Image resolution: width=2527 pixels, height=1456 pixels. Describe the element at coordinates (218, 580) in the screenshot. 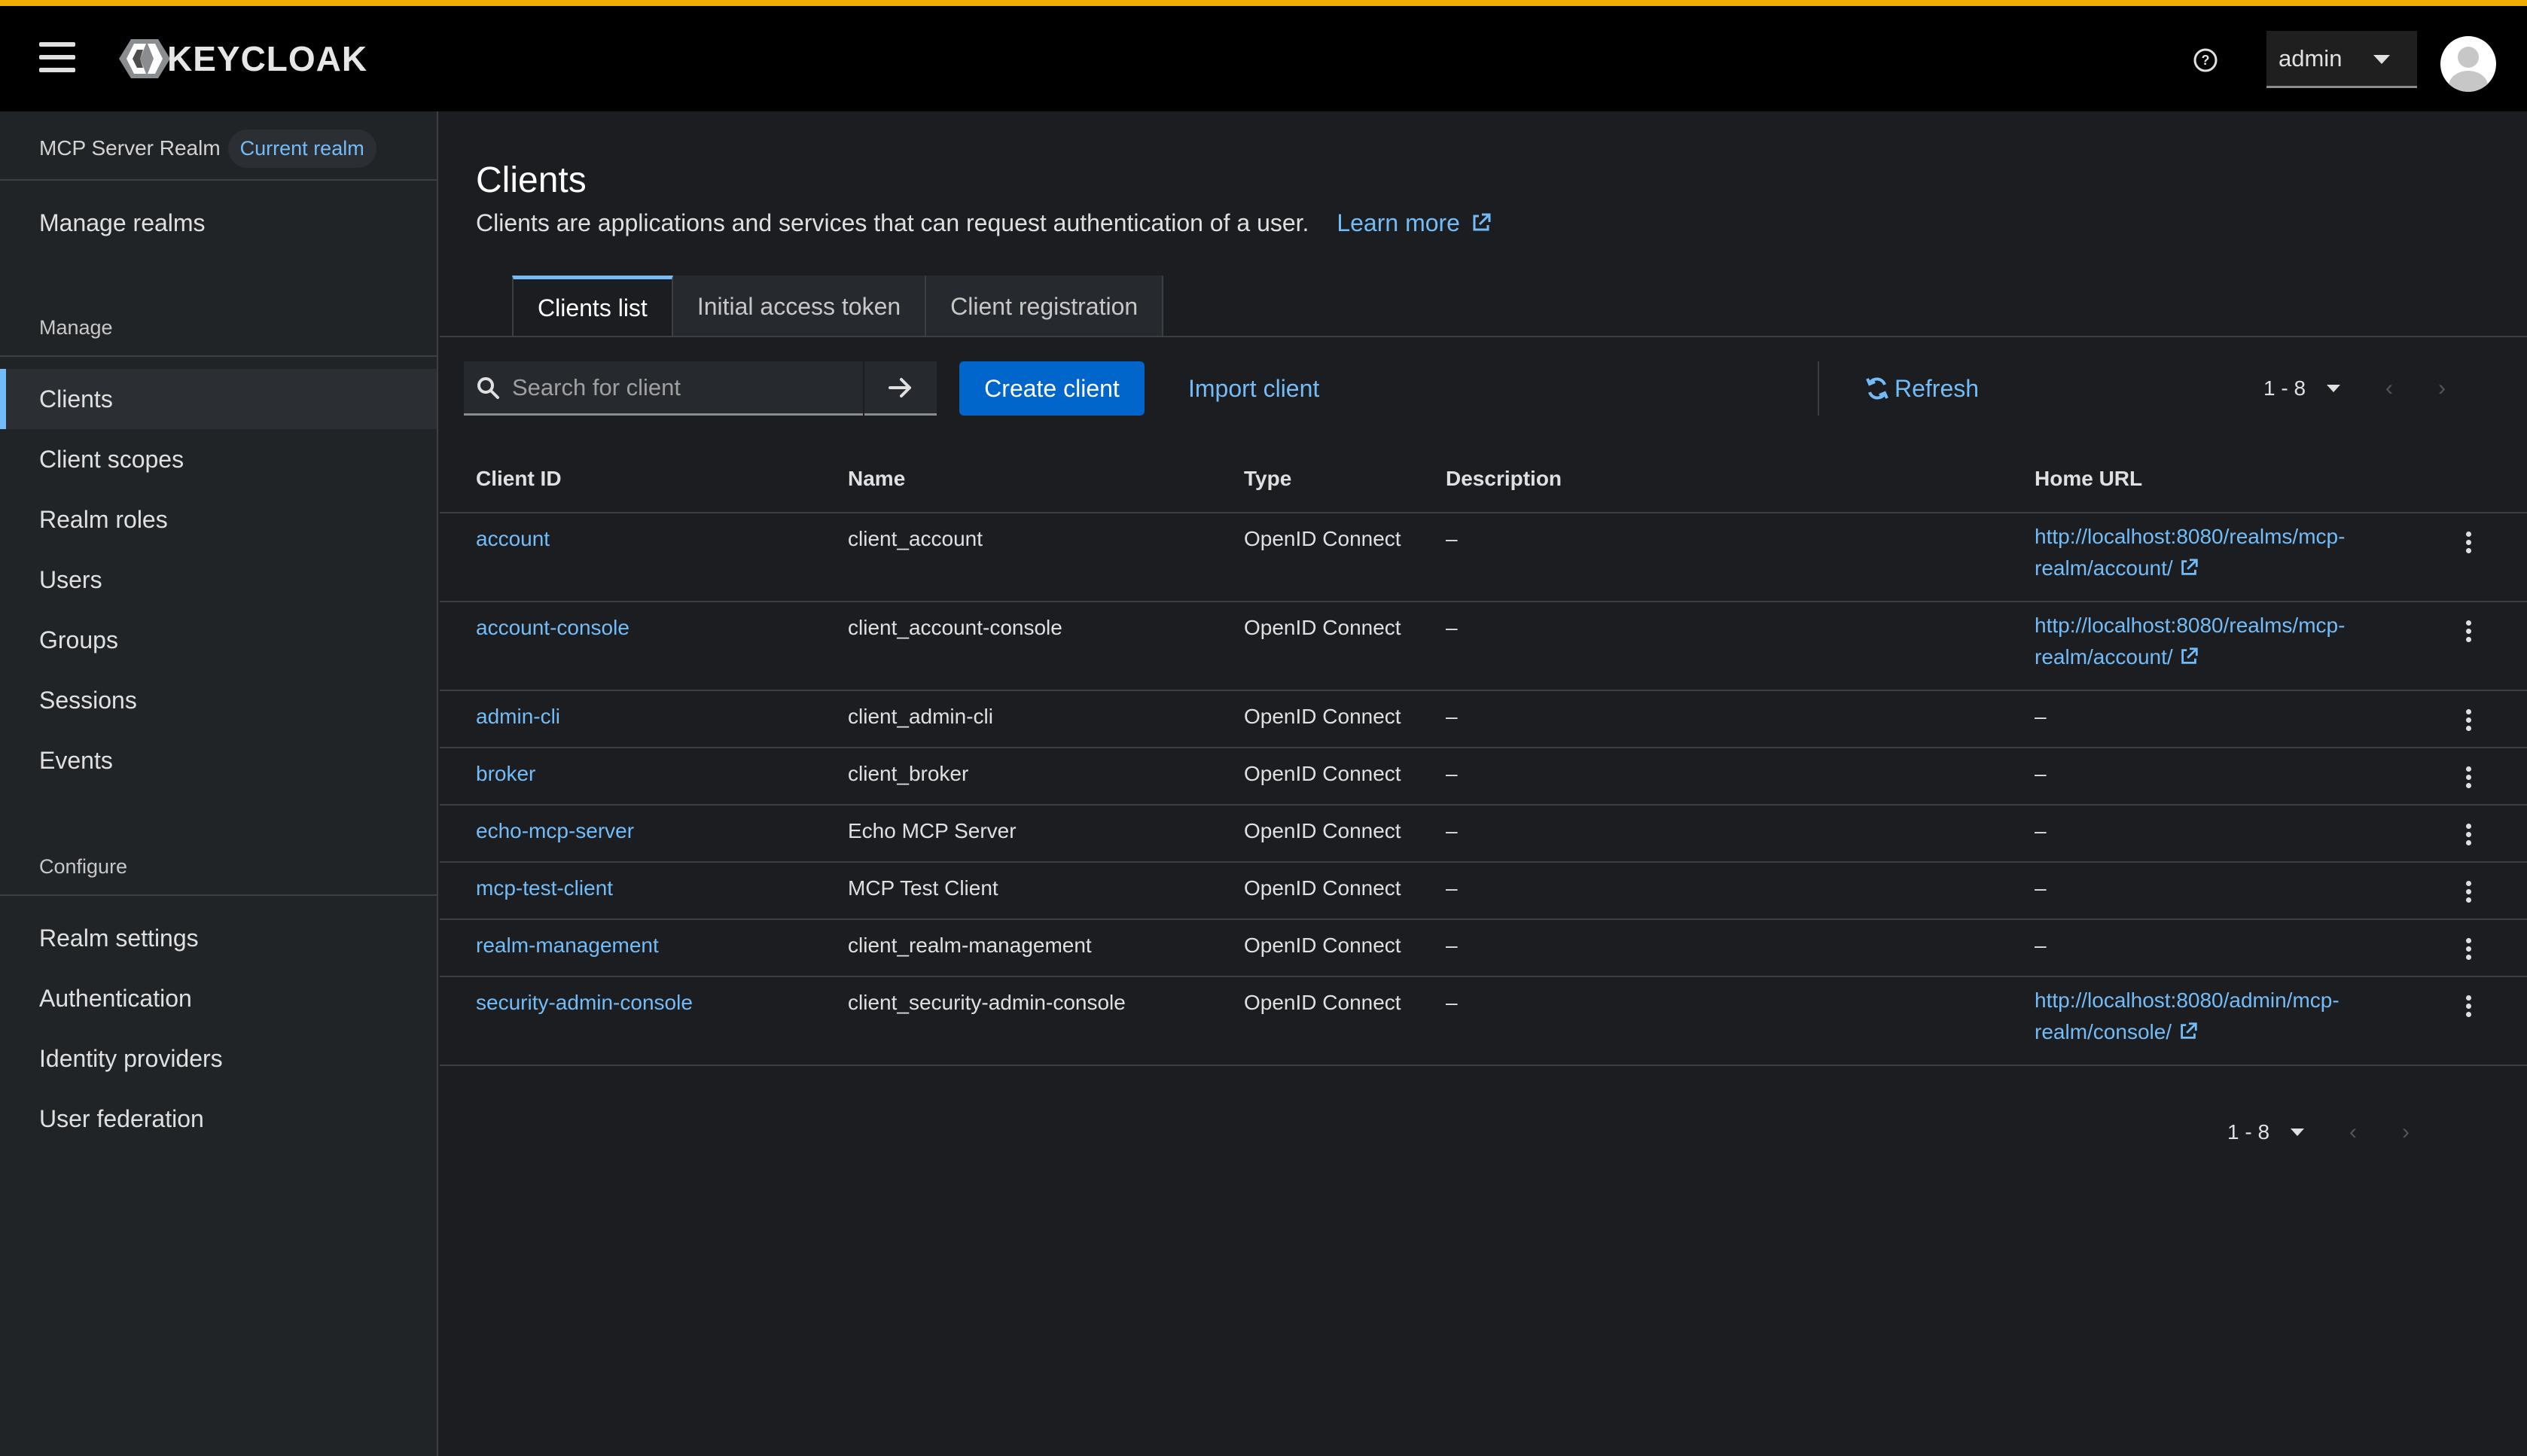

I see `sidebar-item-users: Users` at that location.